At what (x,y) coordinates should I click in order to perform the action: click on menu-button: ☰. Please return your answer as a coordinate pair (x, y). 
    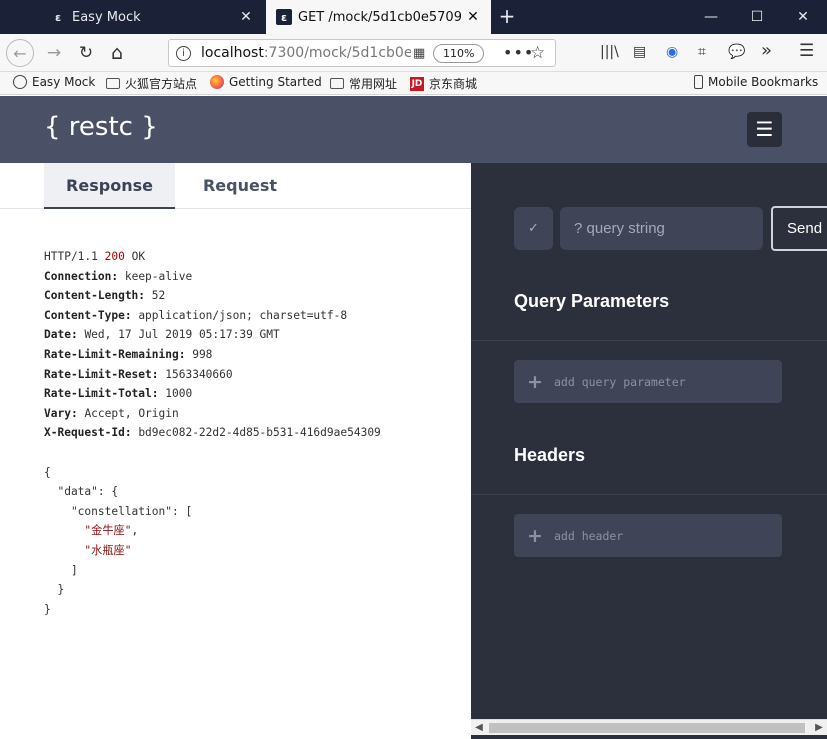
    Looking at the image, I should click on (764, 129).